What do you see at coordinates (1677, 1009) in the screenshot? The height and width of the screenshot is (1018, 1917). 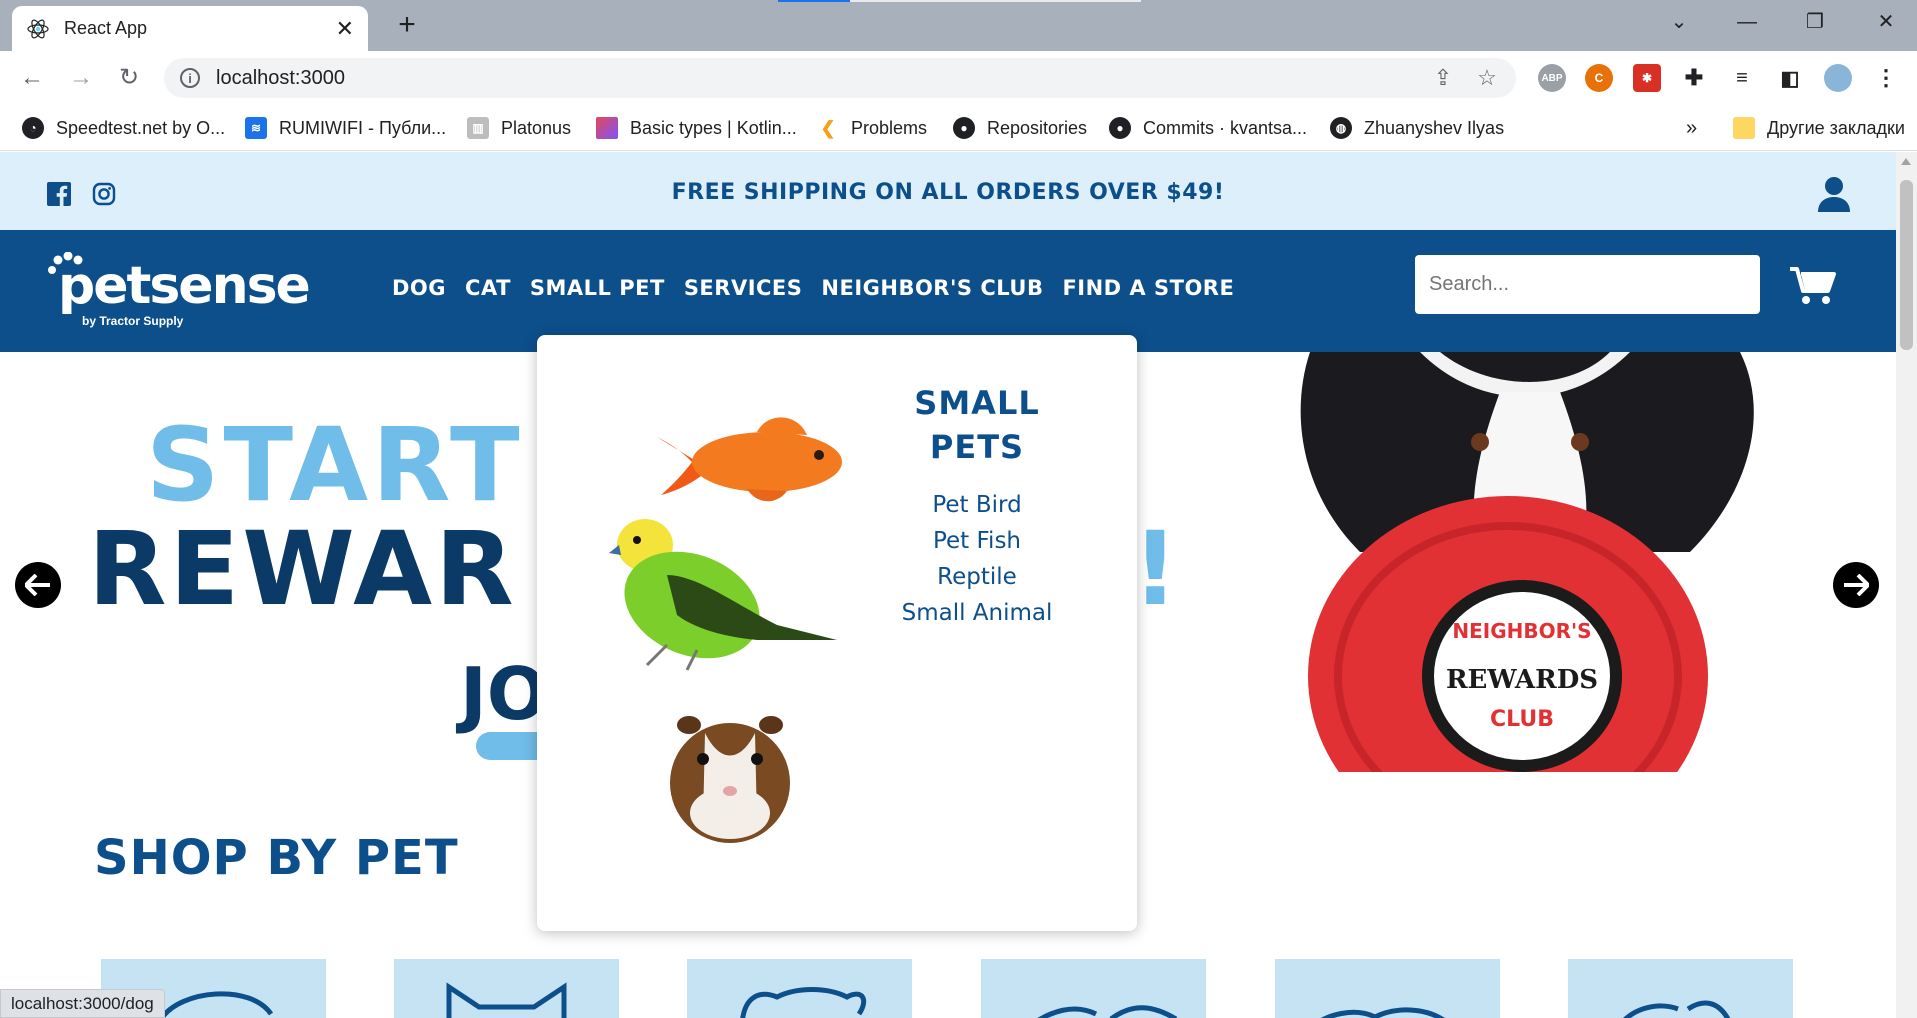 I see `reptile-outline-icon` at bounding box center [1677, 1009].